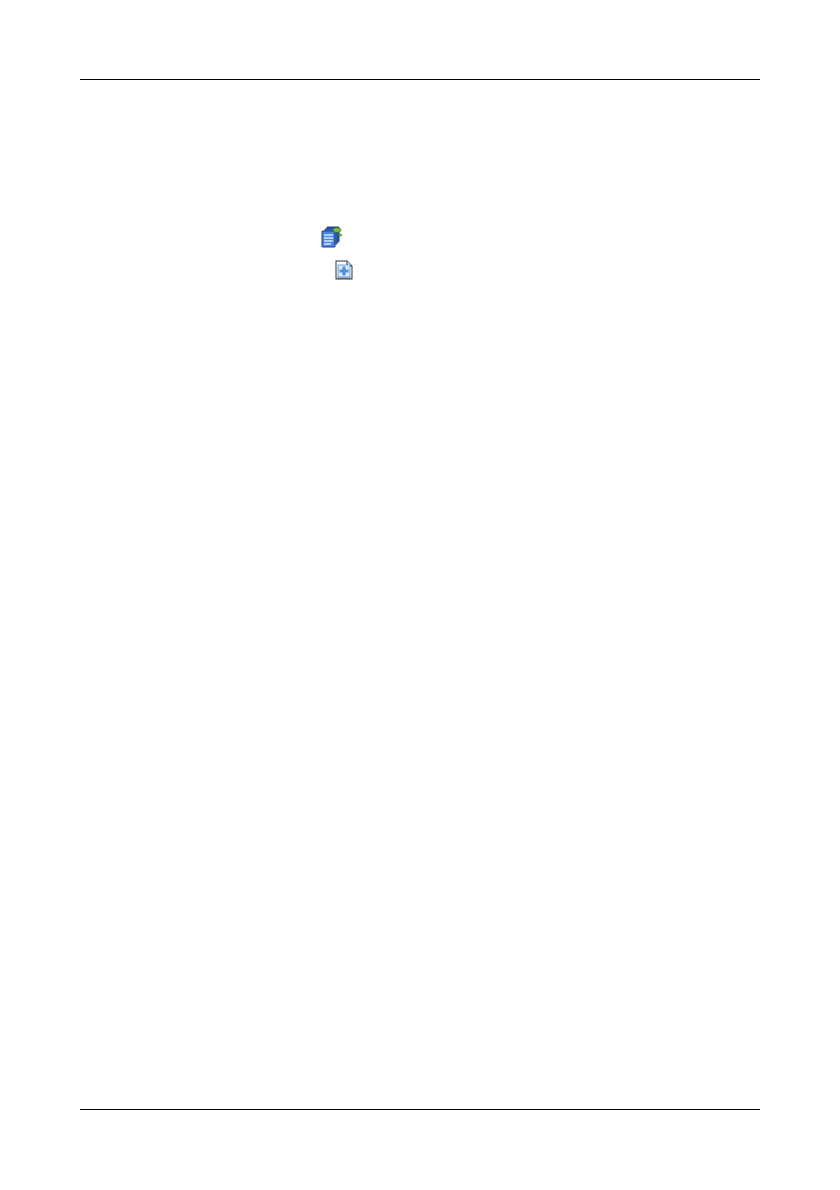 The image size is (840, 1190). Describe the element at coordinates (332, 237) in the screenshot. I see `logical-drive-stack-icon` at that location.